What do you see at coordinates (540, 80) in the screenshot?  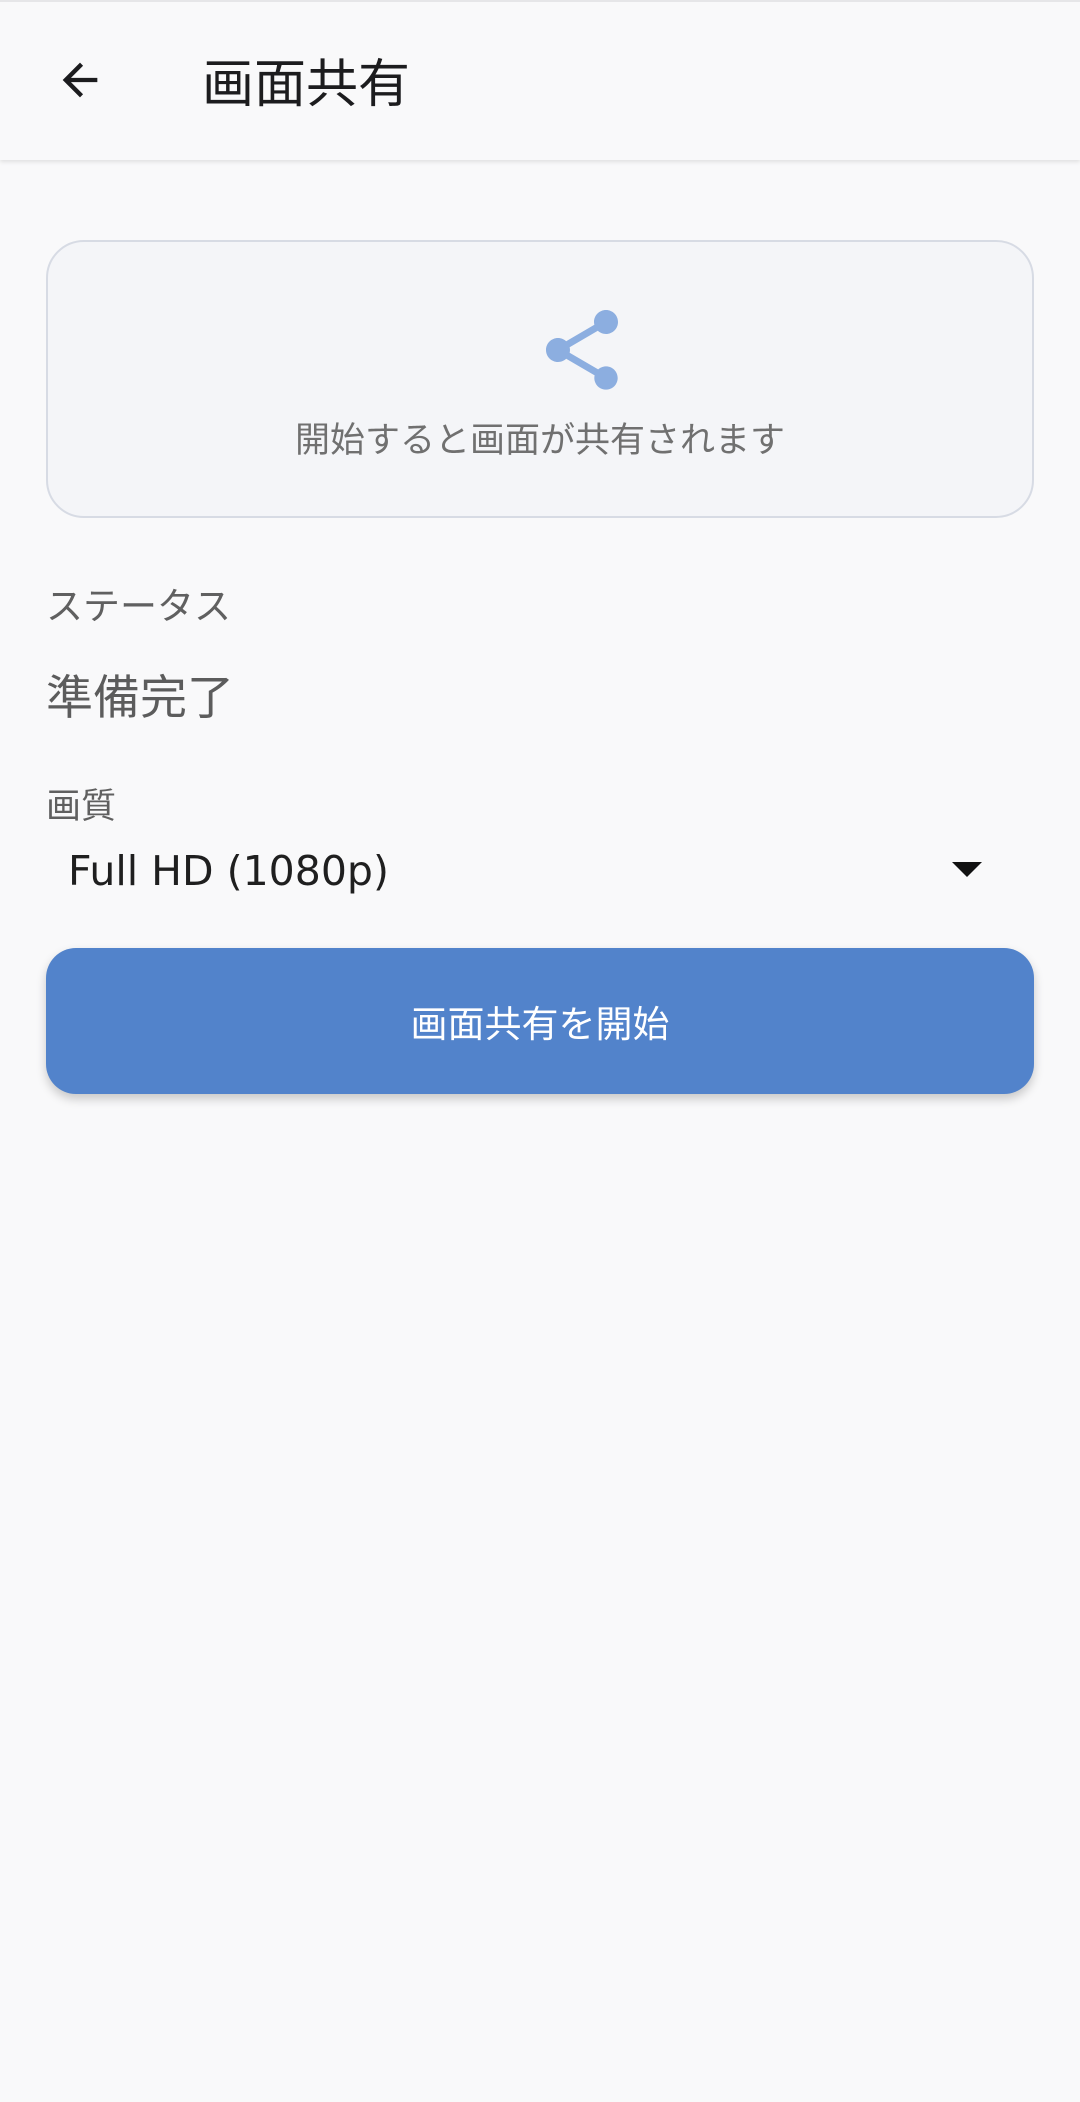 I see `app-bar: 画面共有` at bounding box center [540, 80].